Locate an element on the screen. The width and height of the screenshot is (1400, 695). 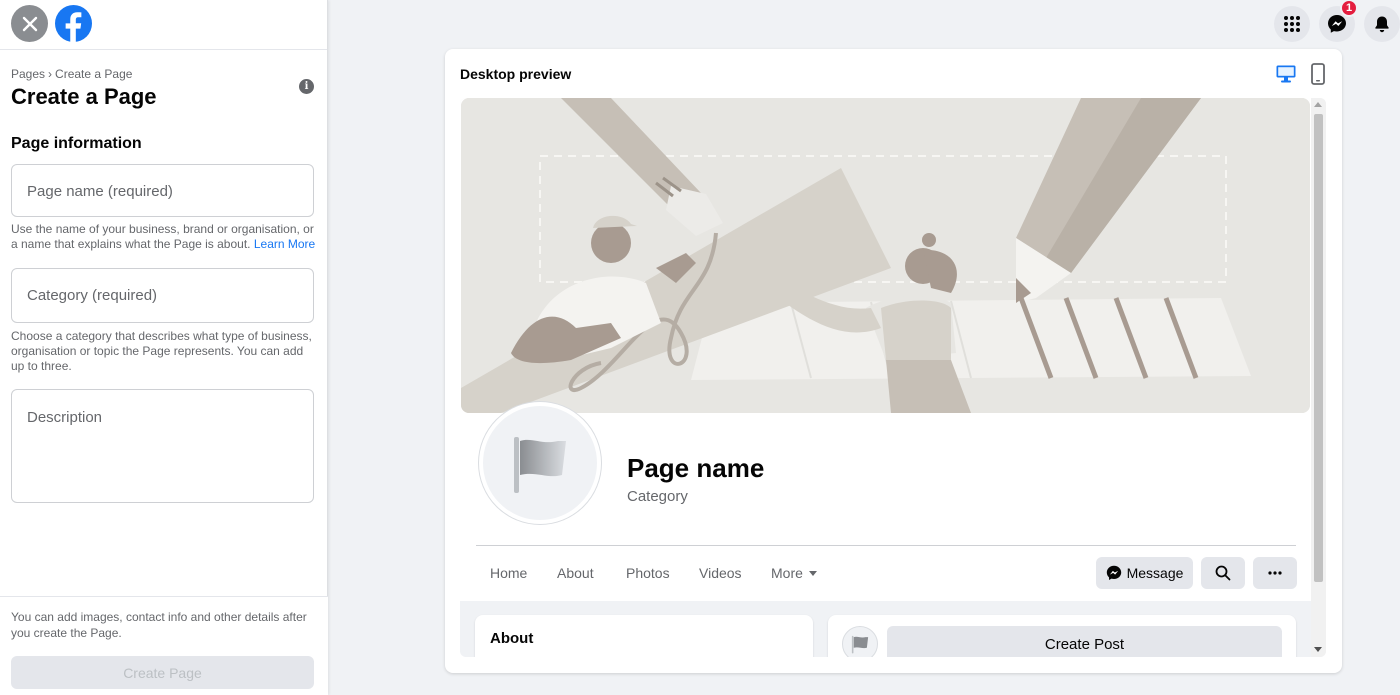
messenger-button: 1 is located at coordinates (1338, 21).